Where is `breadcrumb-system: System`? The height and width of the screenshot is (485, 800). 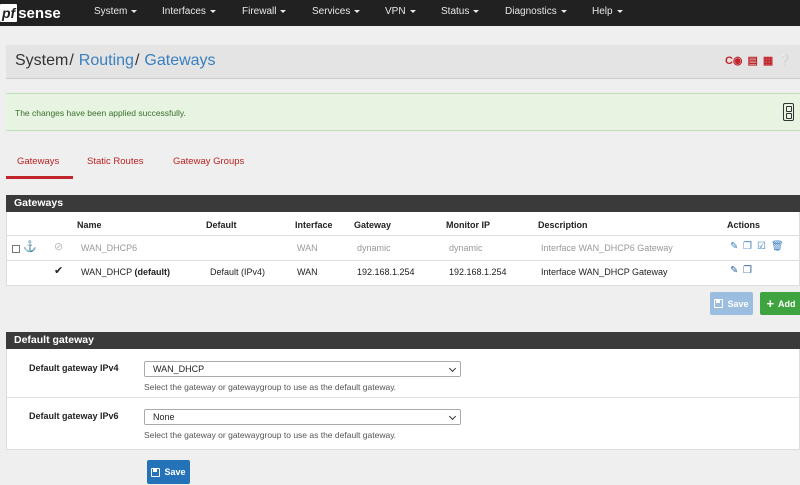
breadcrumb-system: System is located at coordinates (42, 60).